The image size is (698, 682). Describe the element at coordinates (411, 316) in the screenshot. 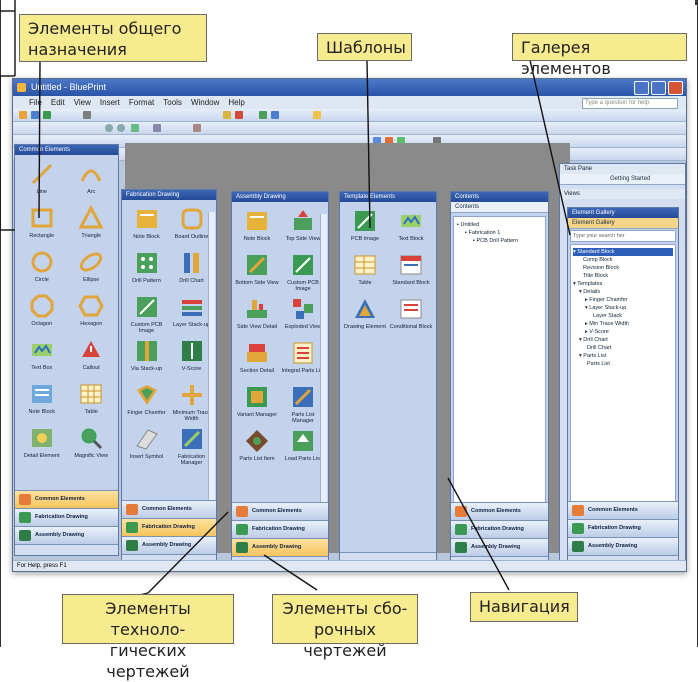

I see `tpl-conditional-block: Conditional Block` at that location.